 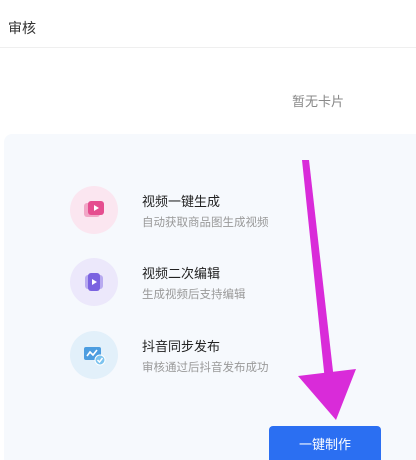 I want to click on feature-title: 抖音同步发布, so click(x=181, y=347).